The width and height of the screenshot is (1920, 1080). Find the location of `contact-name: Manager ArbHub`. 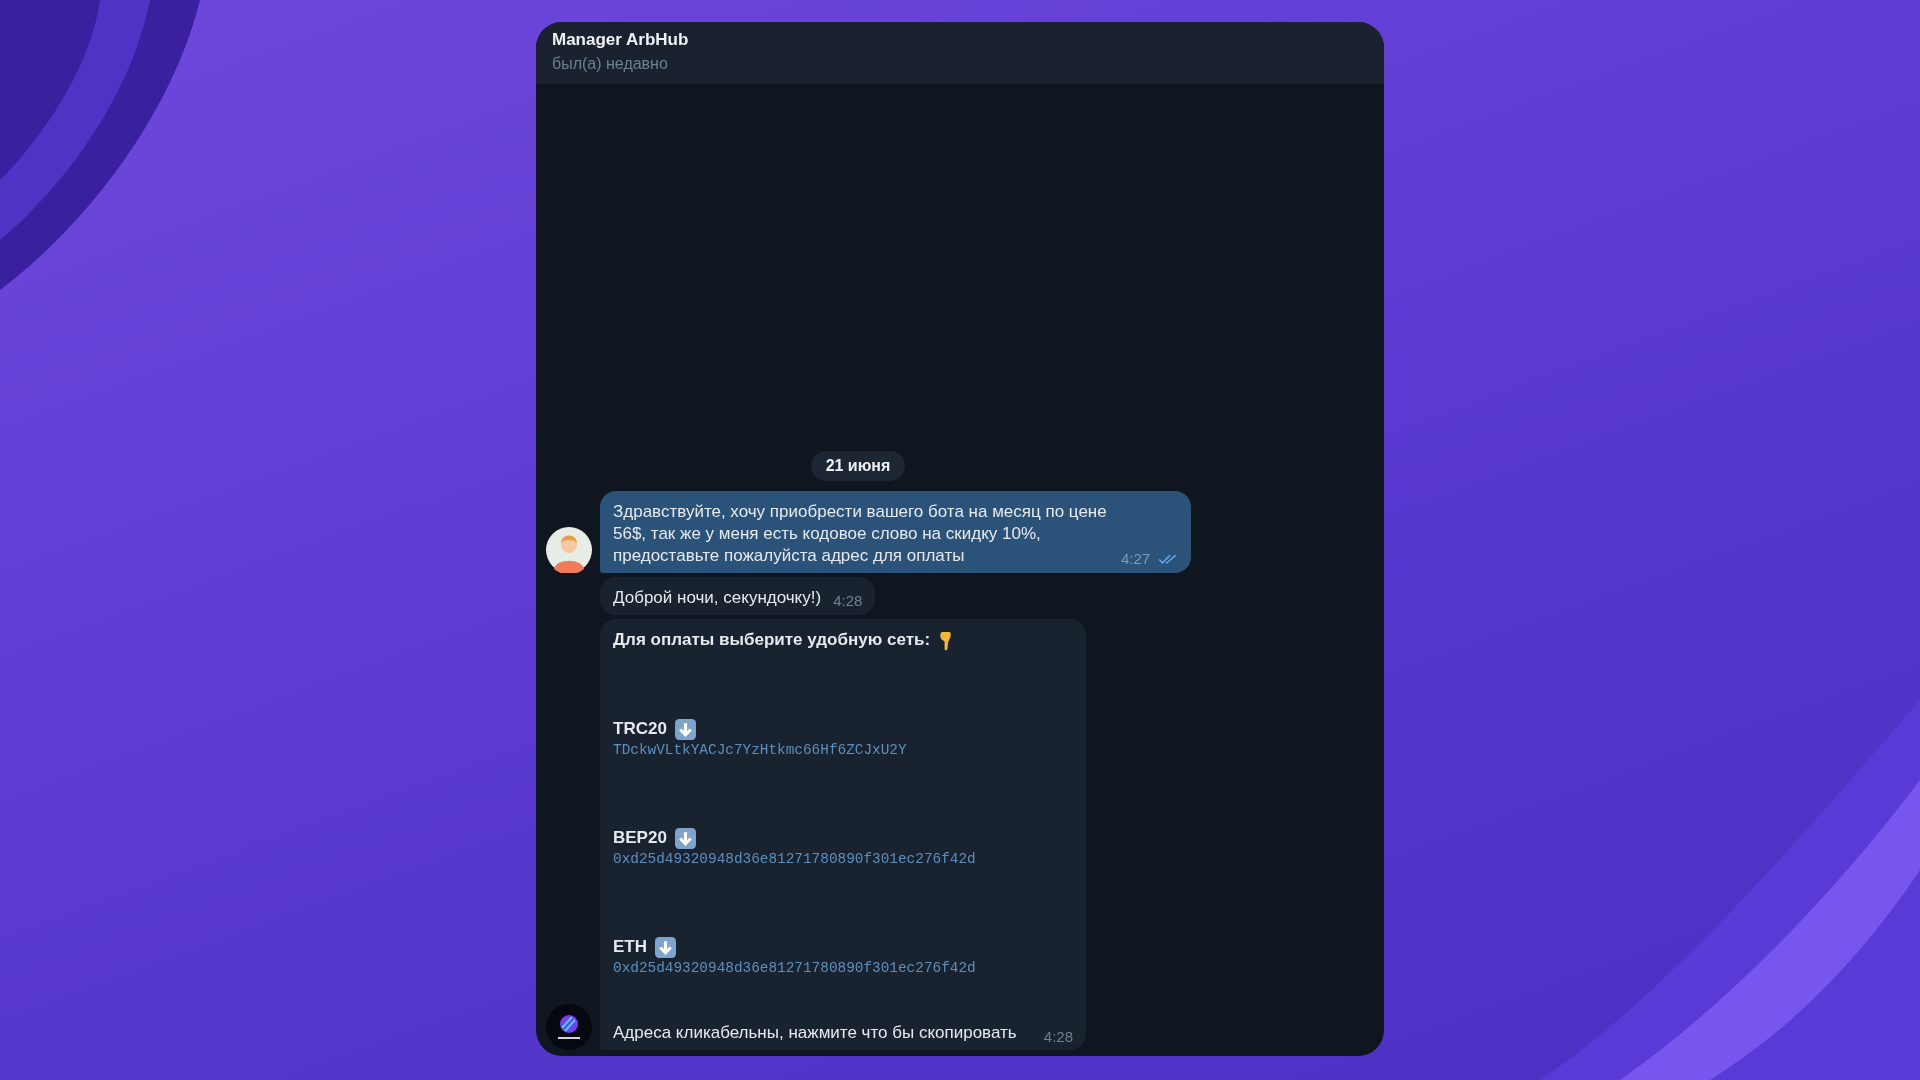

contact-name: Manager ArbHub is located at coordinates (621, 40).